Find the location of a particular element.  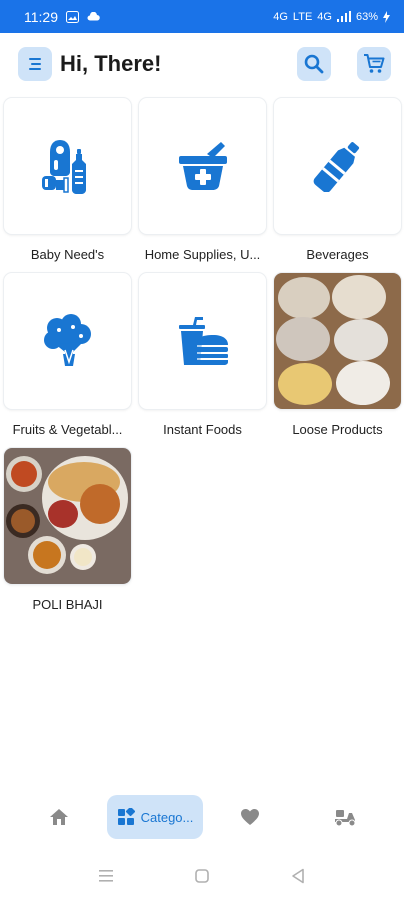

category-label: Loose Products is located at coordinates (337, 429).